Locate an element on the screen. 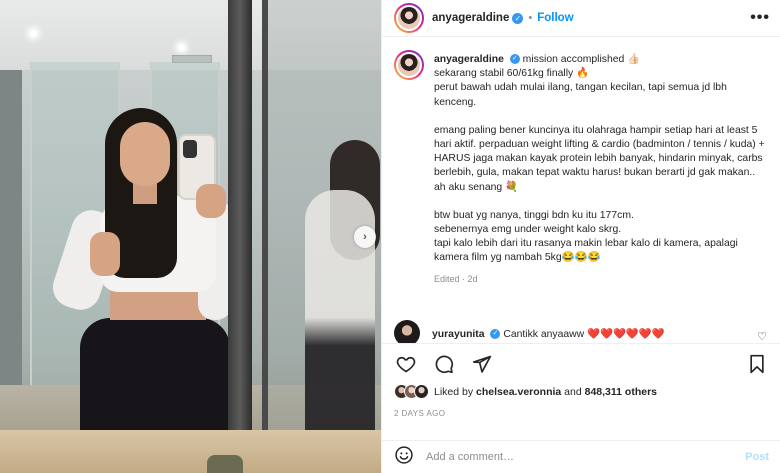 Image resolution: width=780 pixels, height=473 pixels. add-comment-bar: Post is located at coordinates (581, 456).